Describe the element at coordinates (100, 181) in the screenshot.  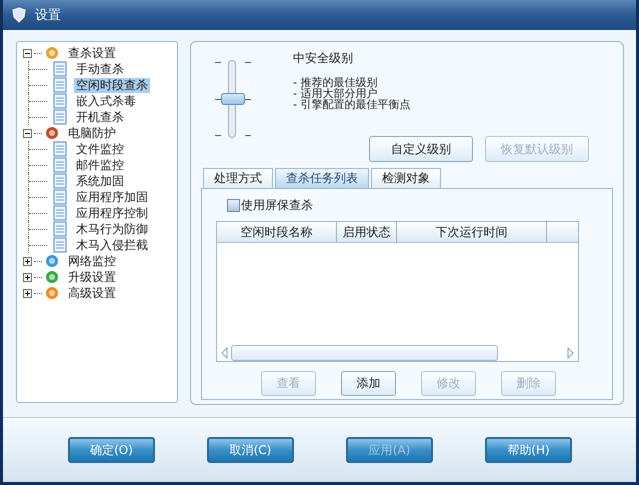
I see `tree-item: 系统加固` at that location.